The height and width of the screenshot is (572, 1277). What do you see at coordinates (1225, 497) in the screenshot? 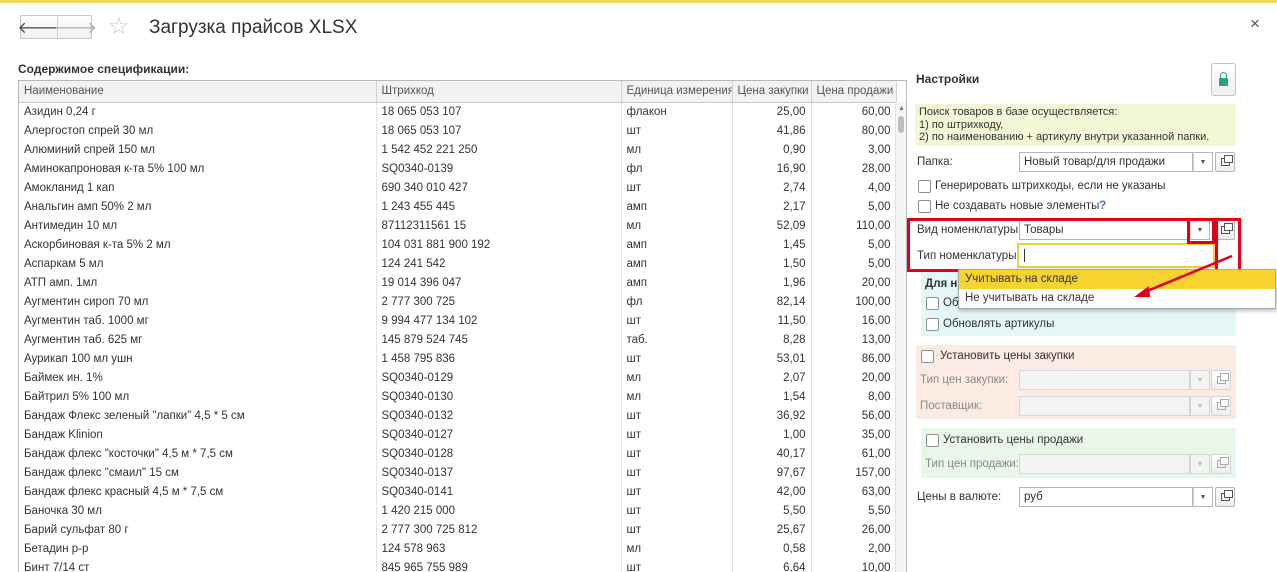
I see `currency-open-button` at bounding box center [1225, 497].